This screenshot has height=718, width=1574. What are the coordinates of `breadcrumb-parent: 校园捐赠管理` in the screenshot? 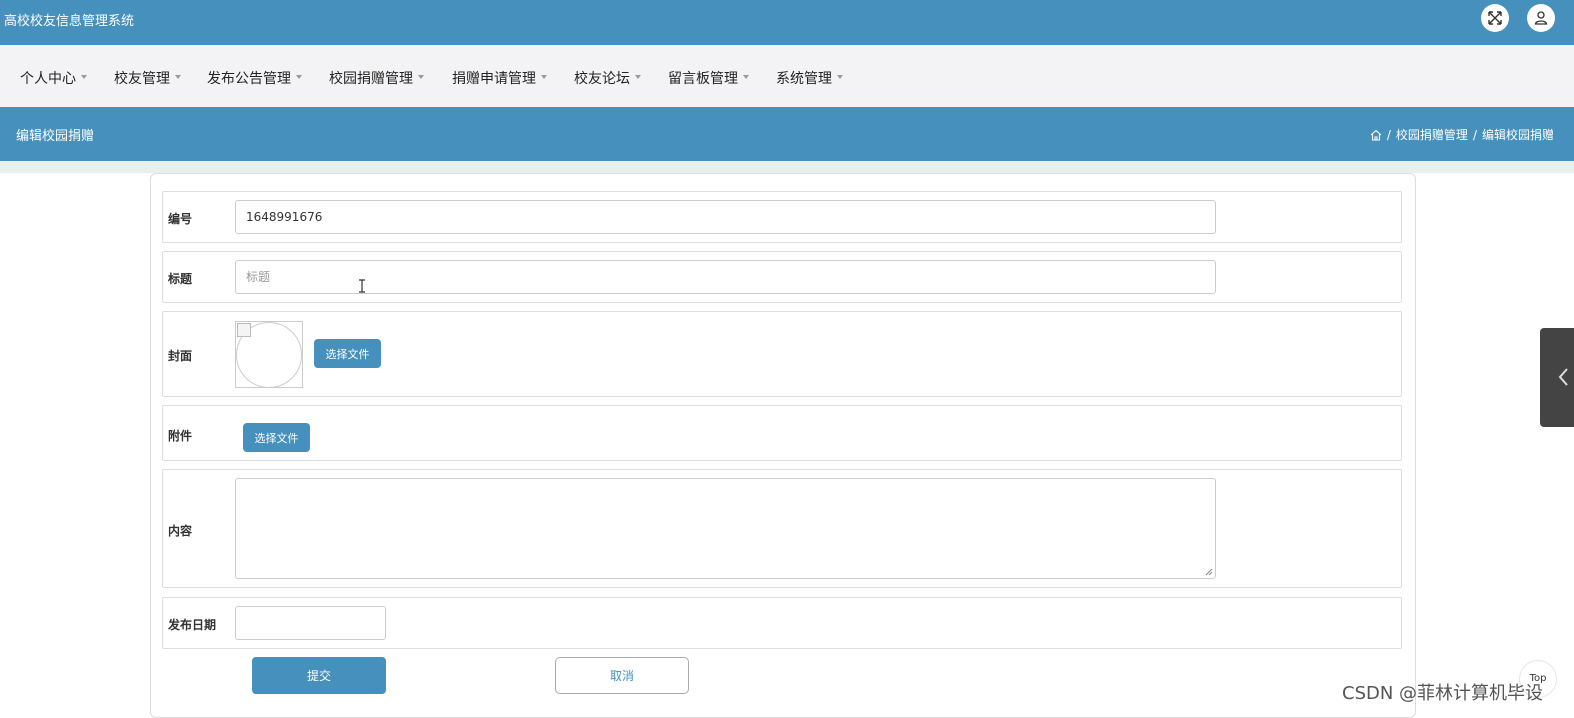 It's located at (1432, 134).